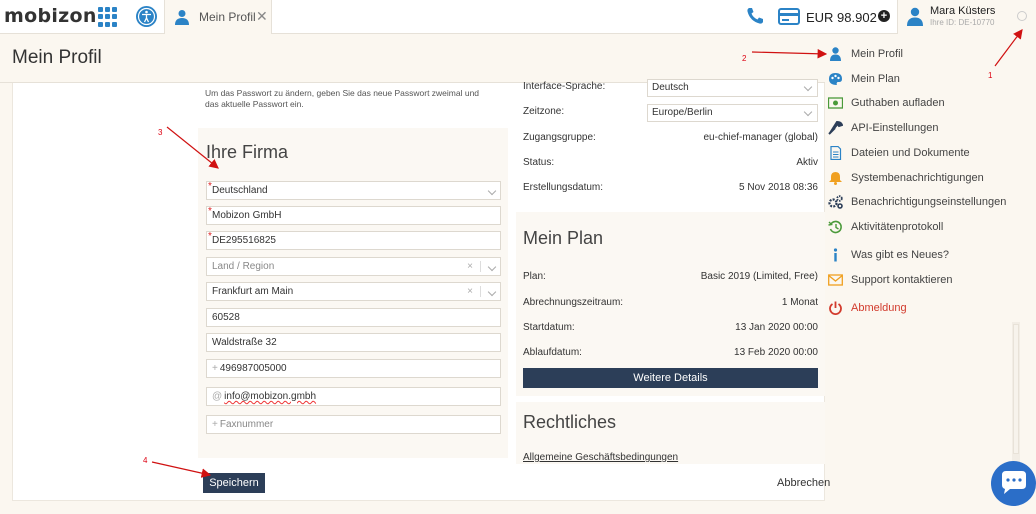 The height and width of the screenshot is (514, 1036). What do you see at coordinates (145, 460) in the screenshot?
I see `annotation-label: 4` at bounding box center [145, 460].